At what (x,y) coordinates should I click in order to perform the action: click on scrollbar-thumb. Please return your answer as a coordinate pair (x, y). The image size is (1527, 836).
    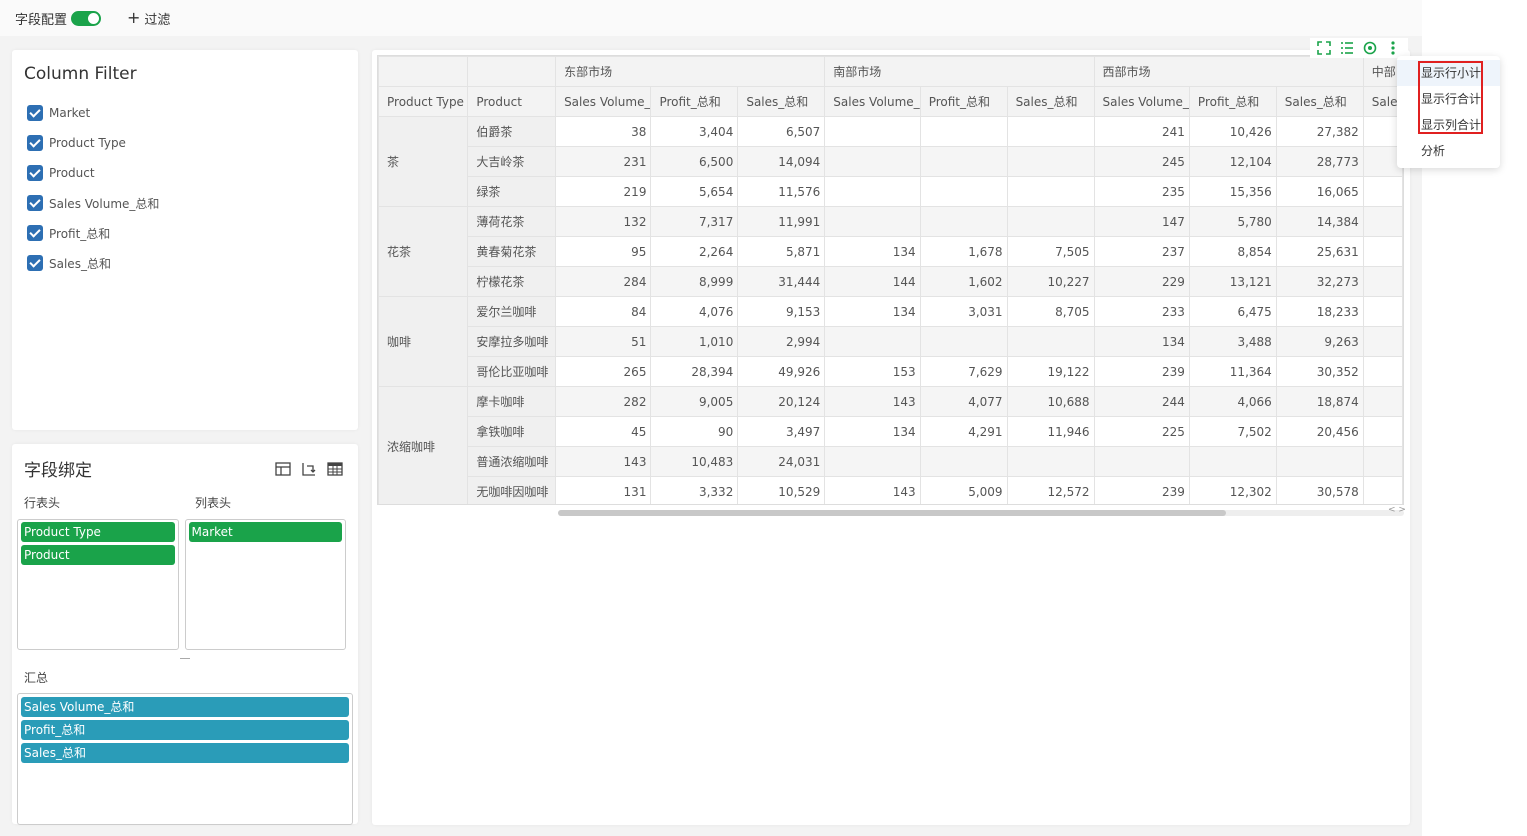
    Looking at the image, I should click on (892, 513).